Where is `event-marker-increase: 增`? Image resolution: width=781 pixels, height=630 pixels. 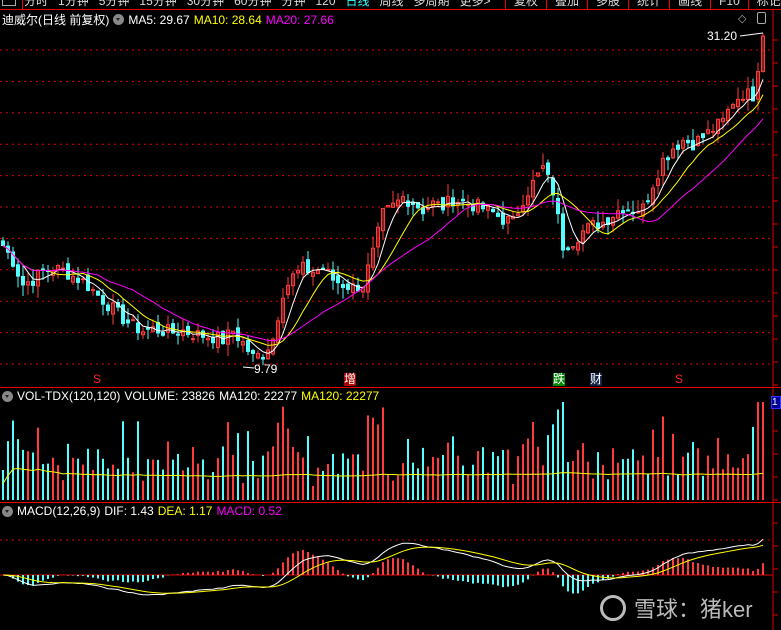
event-marker-increase: 增 is located at coordinates (350, 379).